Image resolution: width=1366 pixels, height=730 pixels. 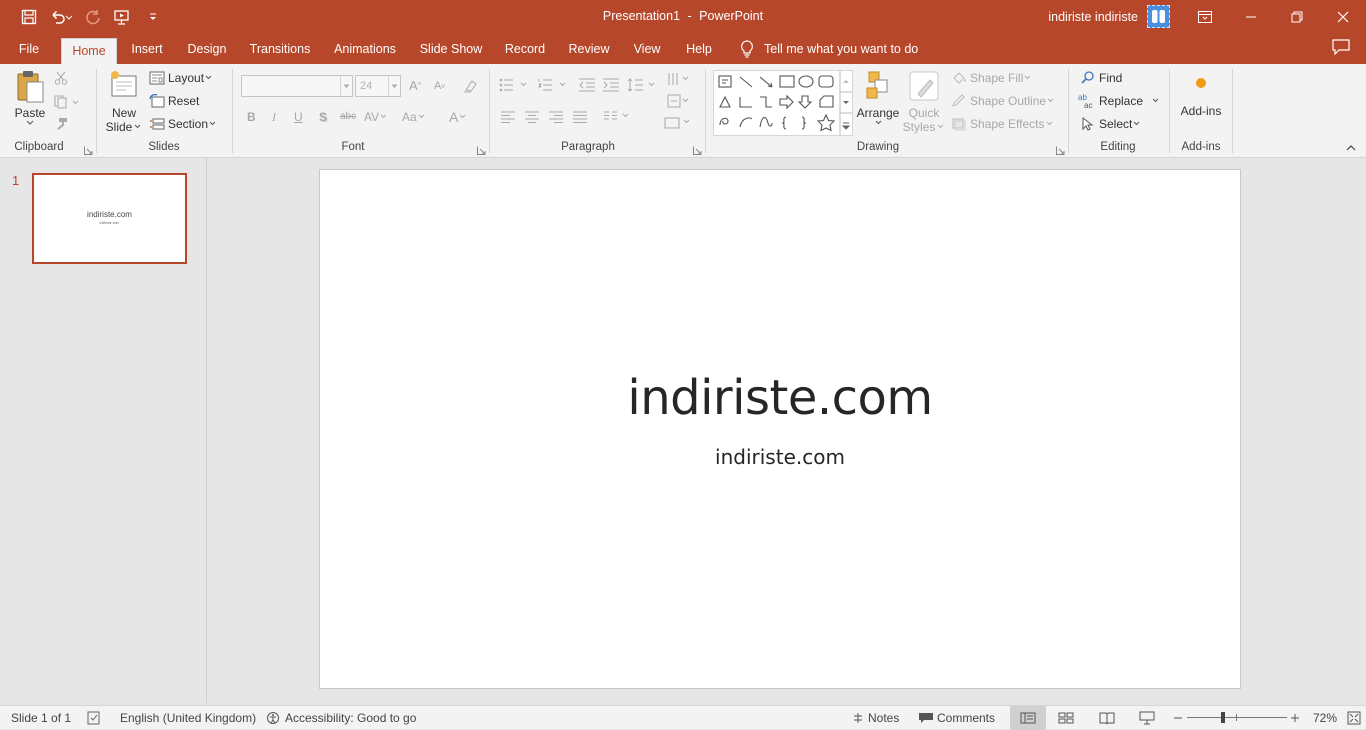 I want to click on comments-button: Comments, so click(x=956, y=718).